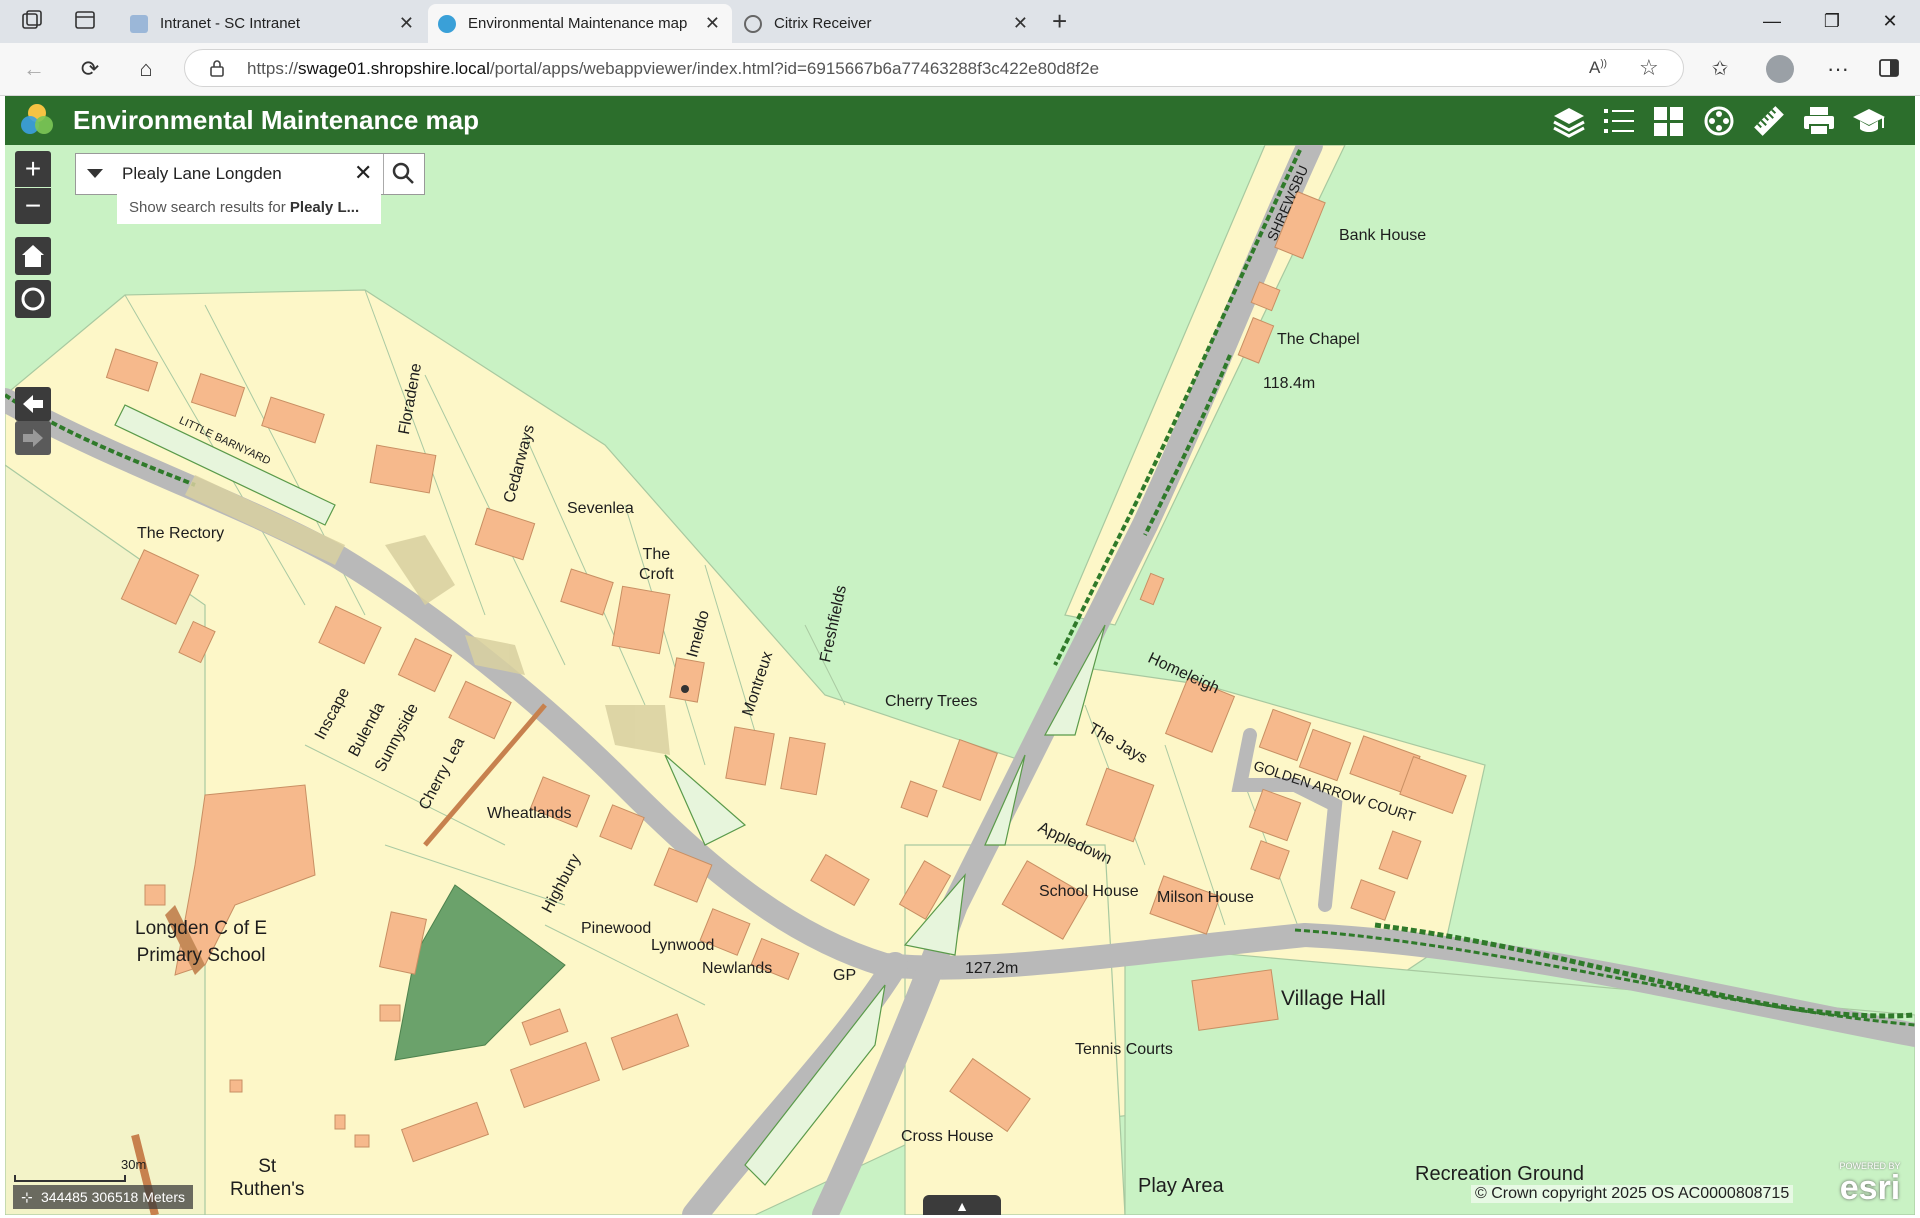  What do you see at coordinates (209, 207) in the screenshot?
I see `search-suggestion-prefix: Show search results for` at bounding box center [209, 207].